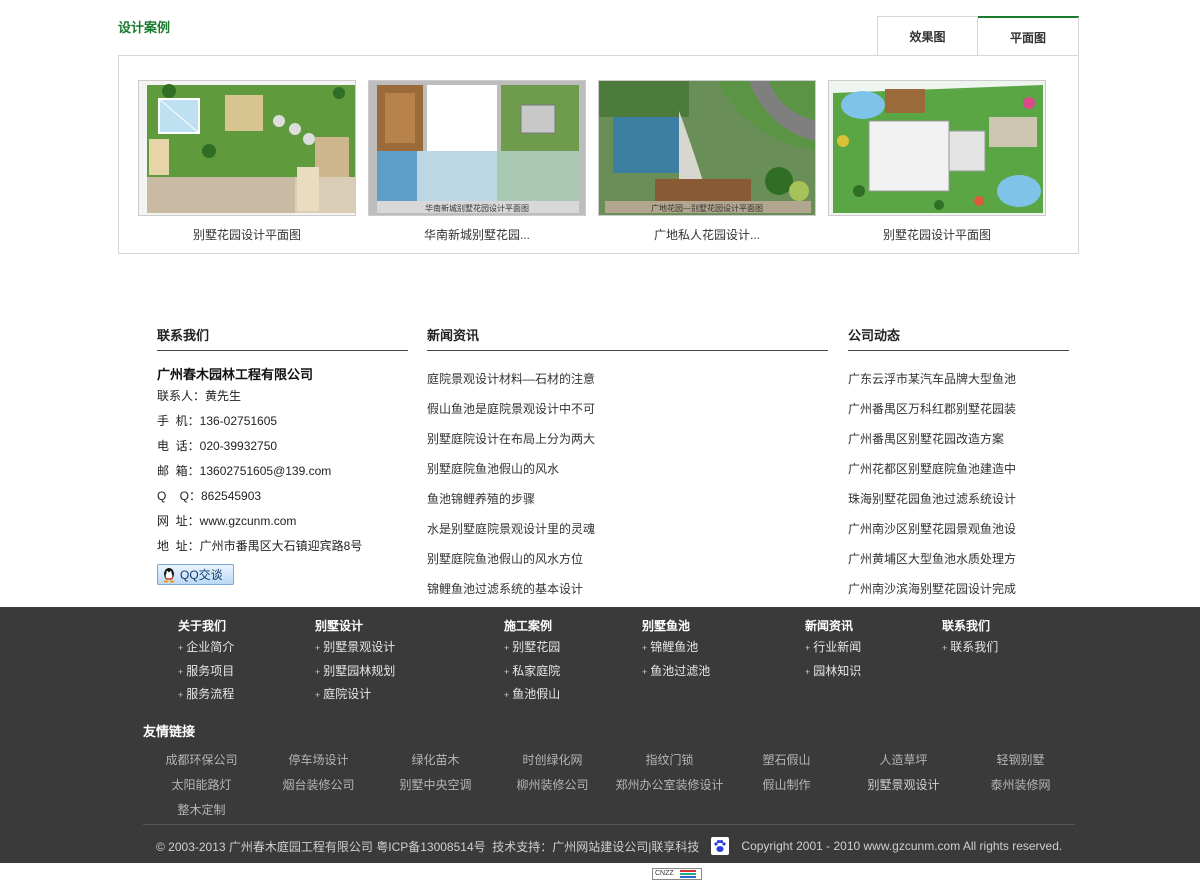 This screenshot has height=884, width=1200. I want to click on list-item: 广东云浮市某汽车品牌大型鱼池, so click(958, 379).